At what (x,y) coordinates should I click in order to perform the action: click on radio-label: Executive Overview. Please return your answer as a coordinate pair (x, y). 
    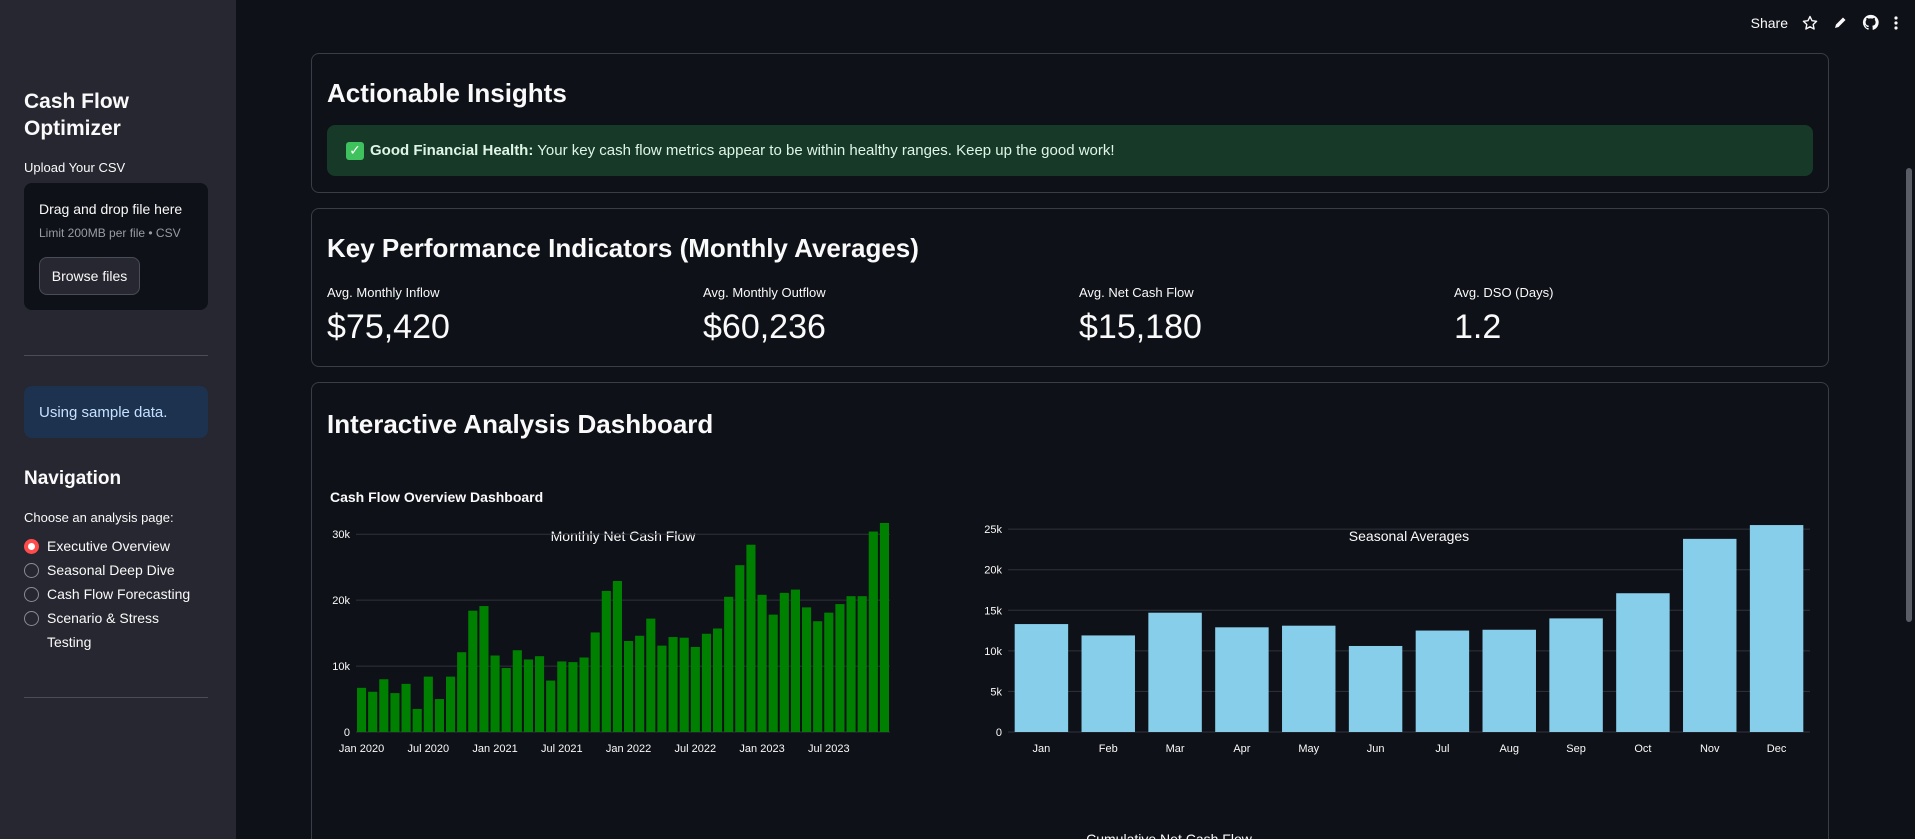
    Looking at the image, I should click on (108, 546).